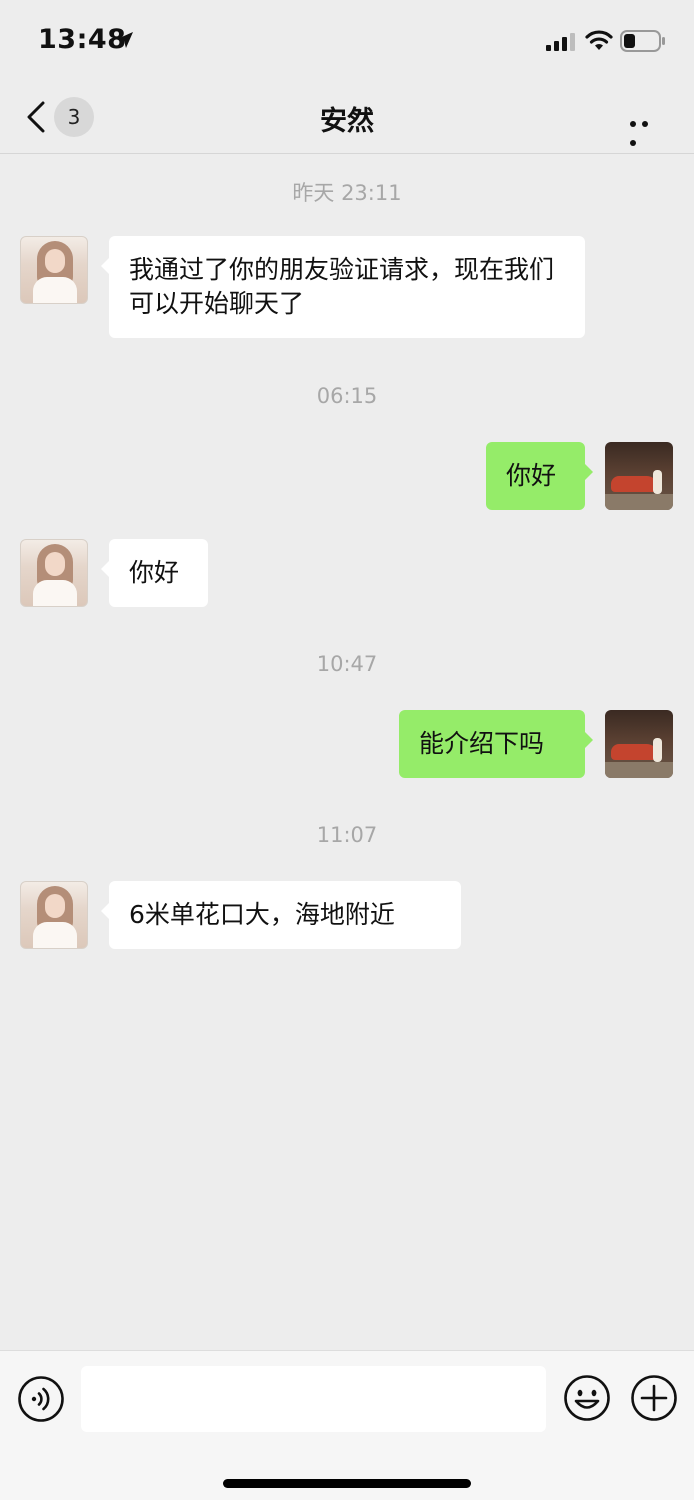  What do you see at coordinates (599, 40) in the screenshot?
I see `wifi-icon` at bounding box center [599, 40].